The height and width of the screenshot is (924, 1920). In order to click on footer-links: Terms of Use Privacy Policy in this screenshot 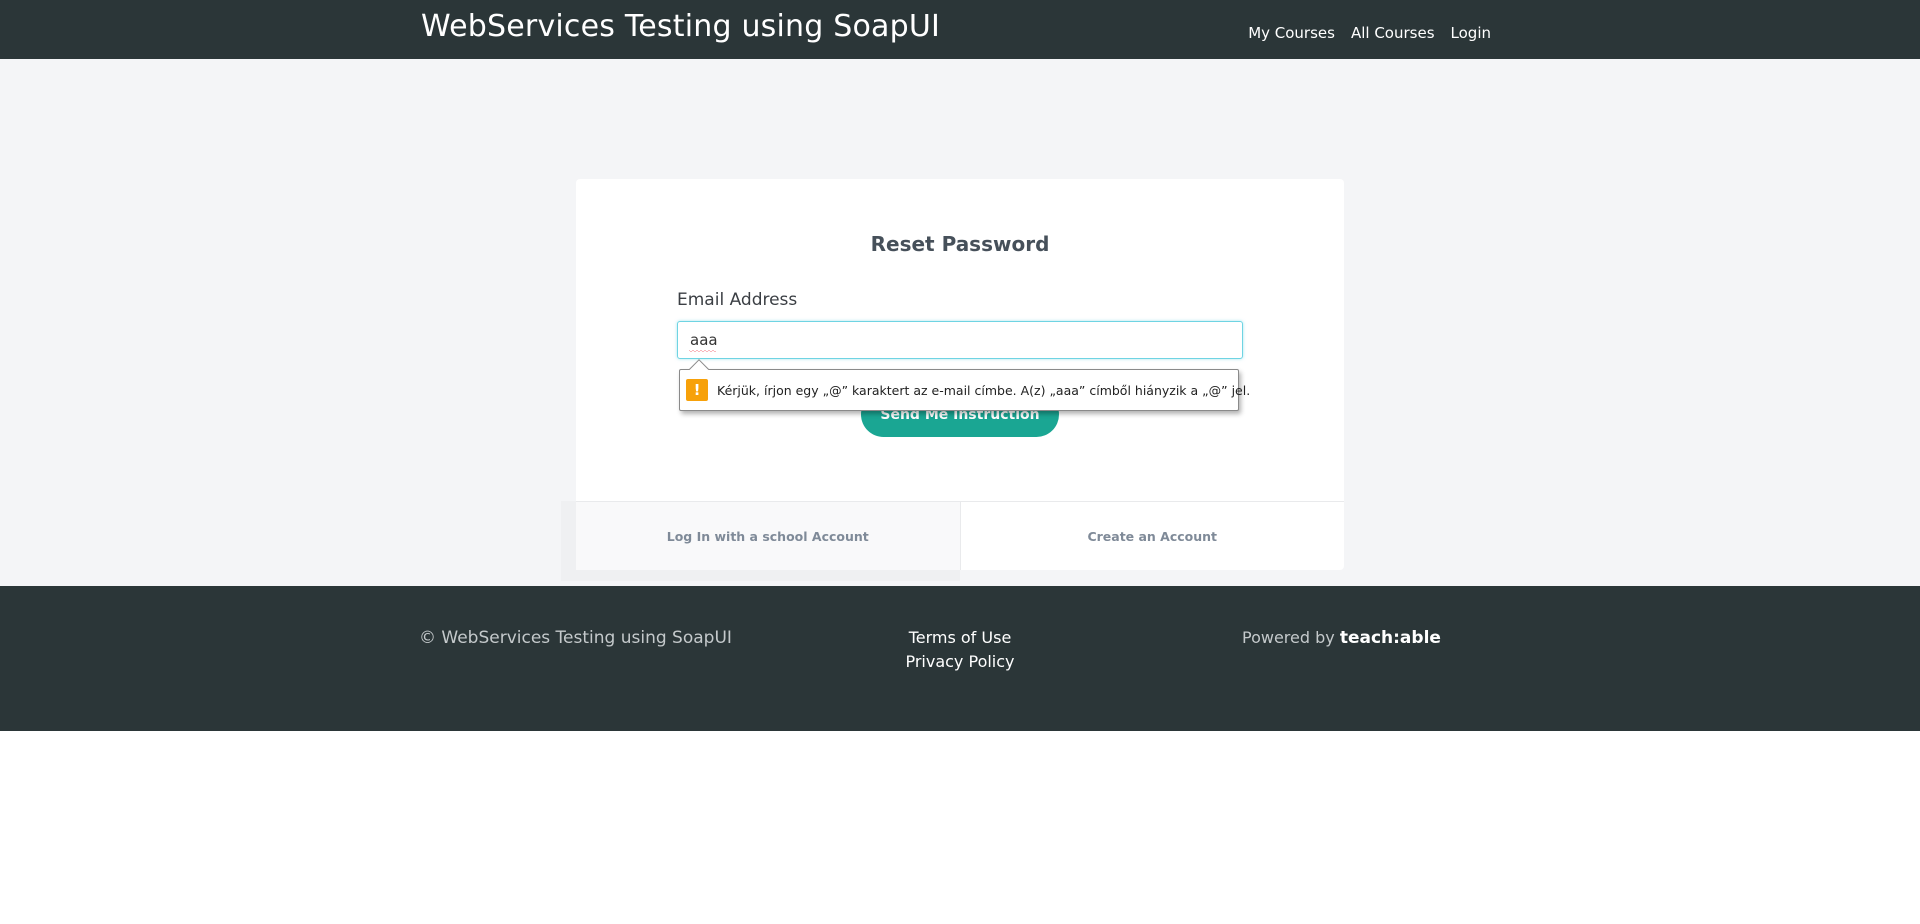, I will do `click(960, 650)`.